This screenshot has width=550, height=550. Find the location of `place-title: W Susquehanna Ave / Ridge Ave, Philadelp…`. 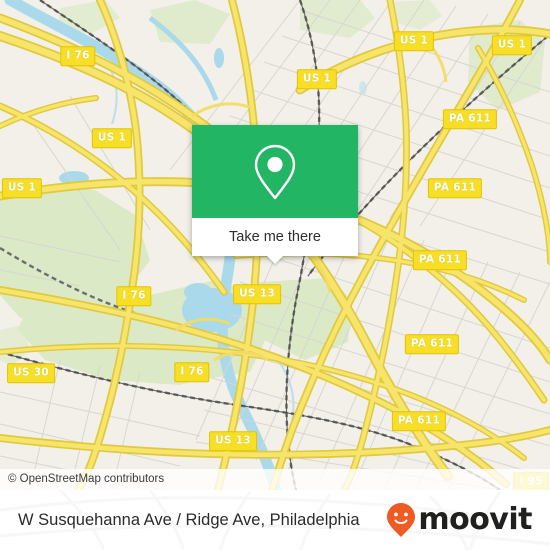

place-title: W Susquehanna Ave / Ridge Ave, Philadelp… is located at coordinates (189, 519).